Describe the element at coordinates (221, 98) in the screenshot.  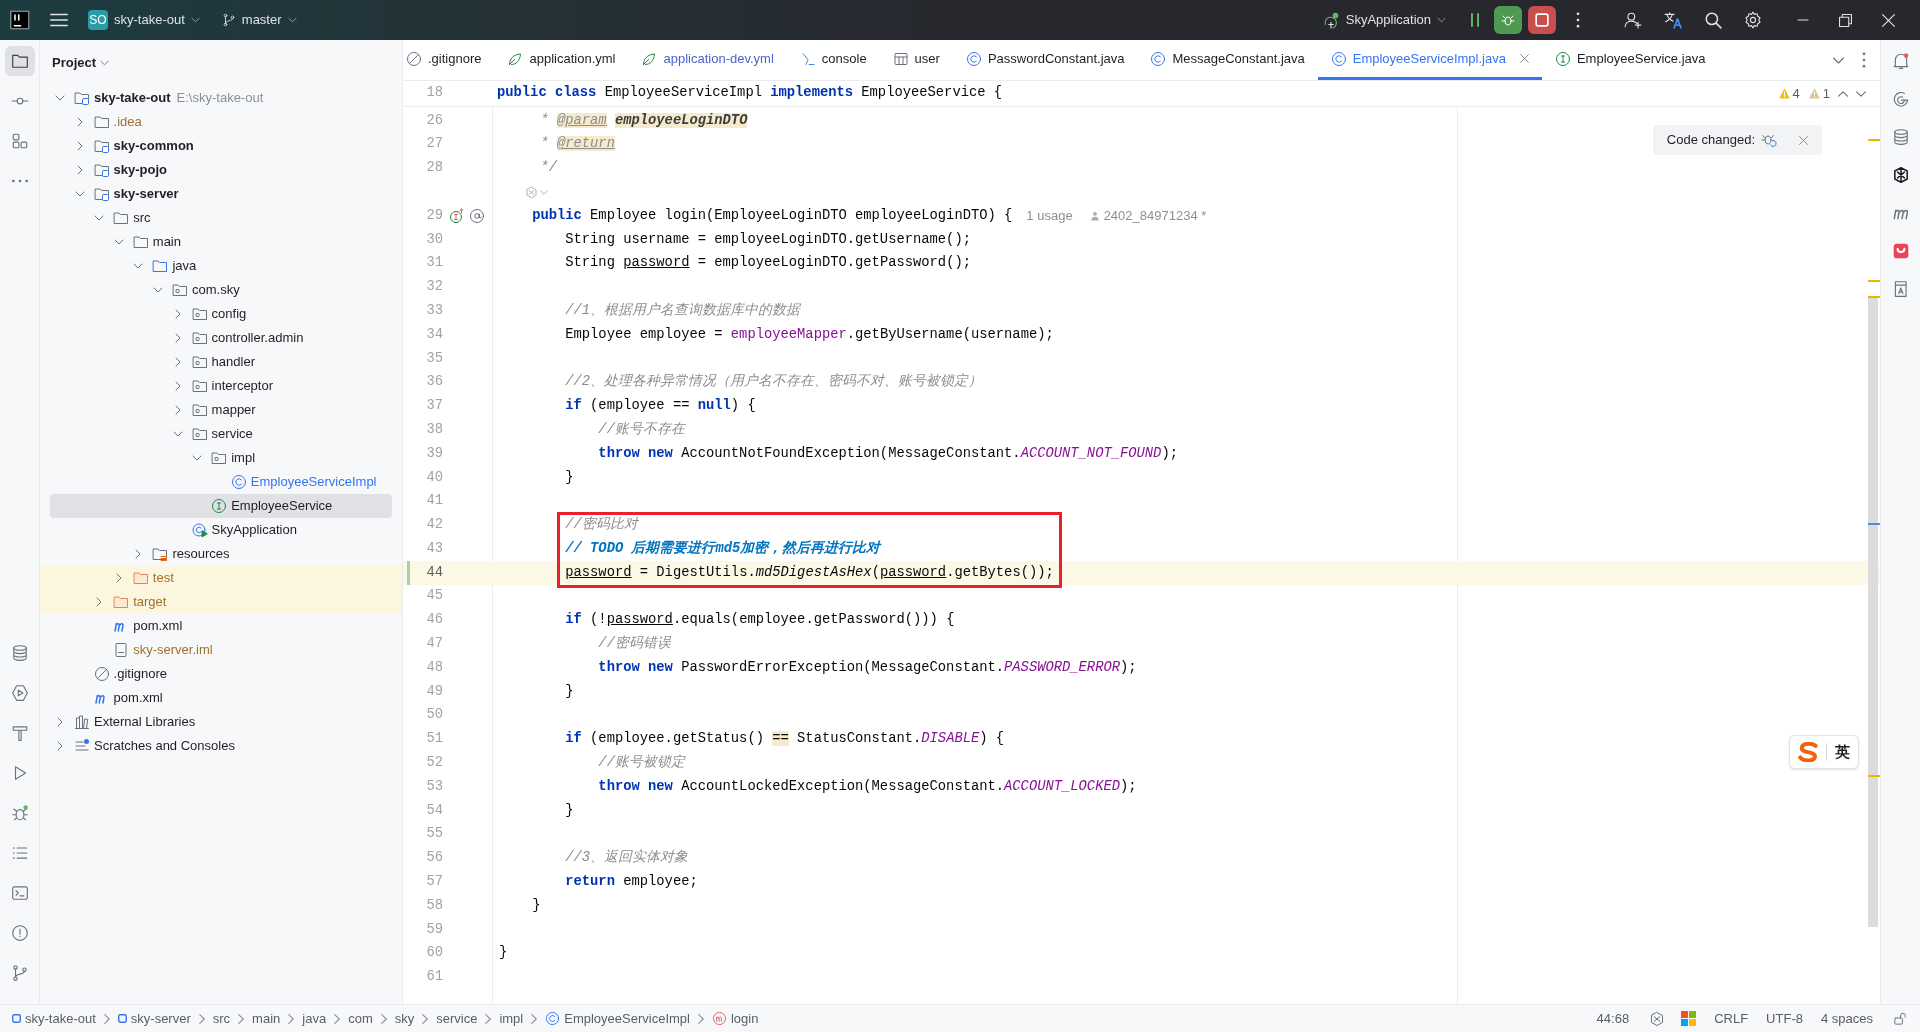
I see `tree-item: sky-take-out E:\sky-take-out` at that location.